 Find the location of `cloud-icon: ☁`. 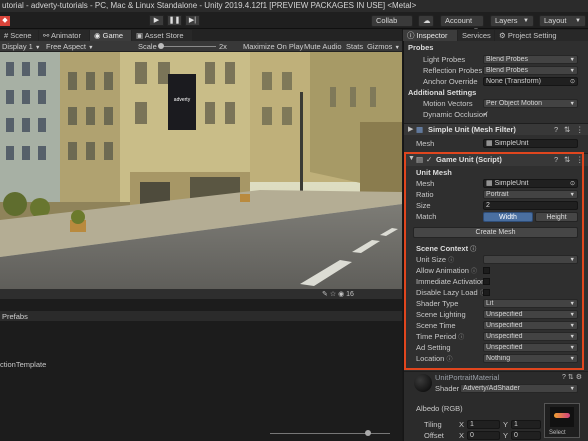

cloud-icon: ☁ is located at coordinates (427, 20).